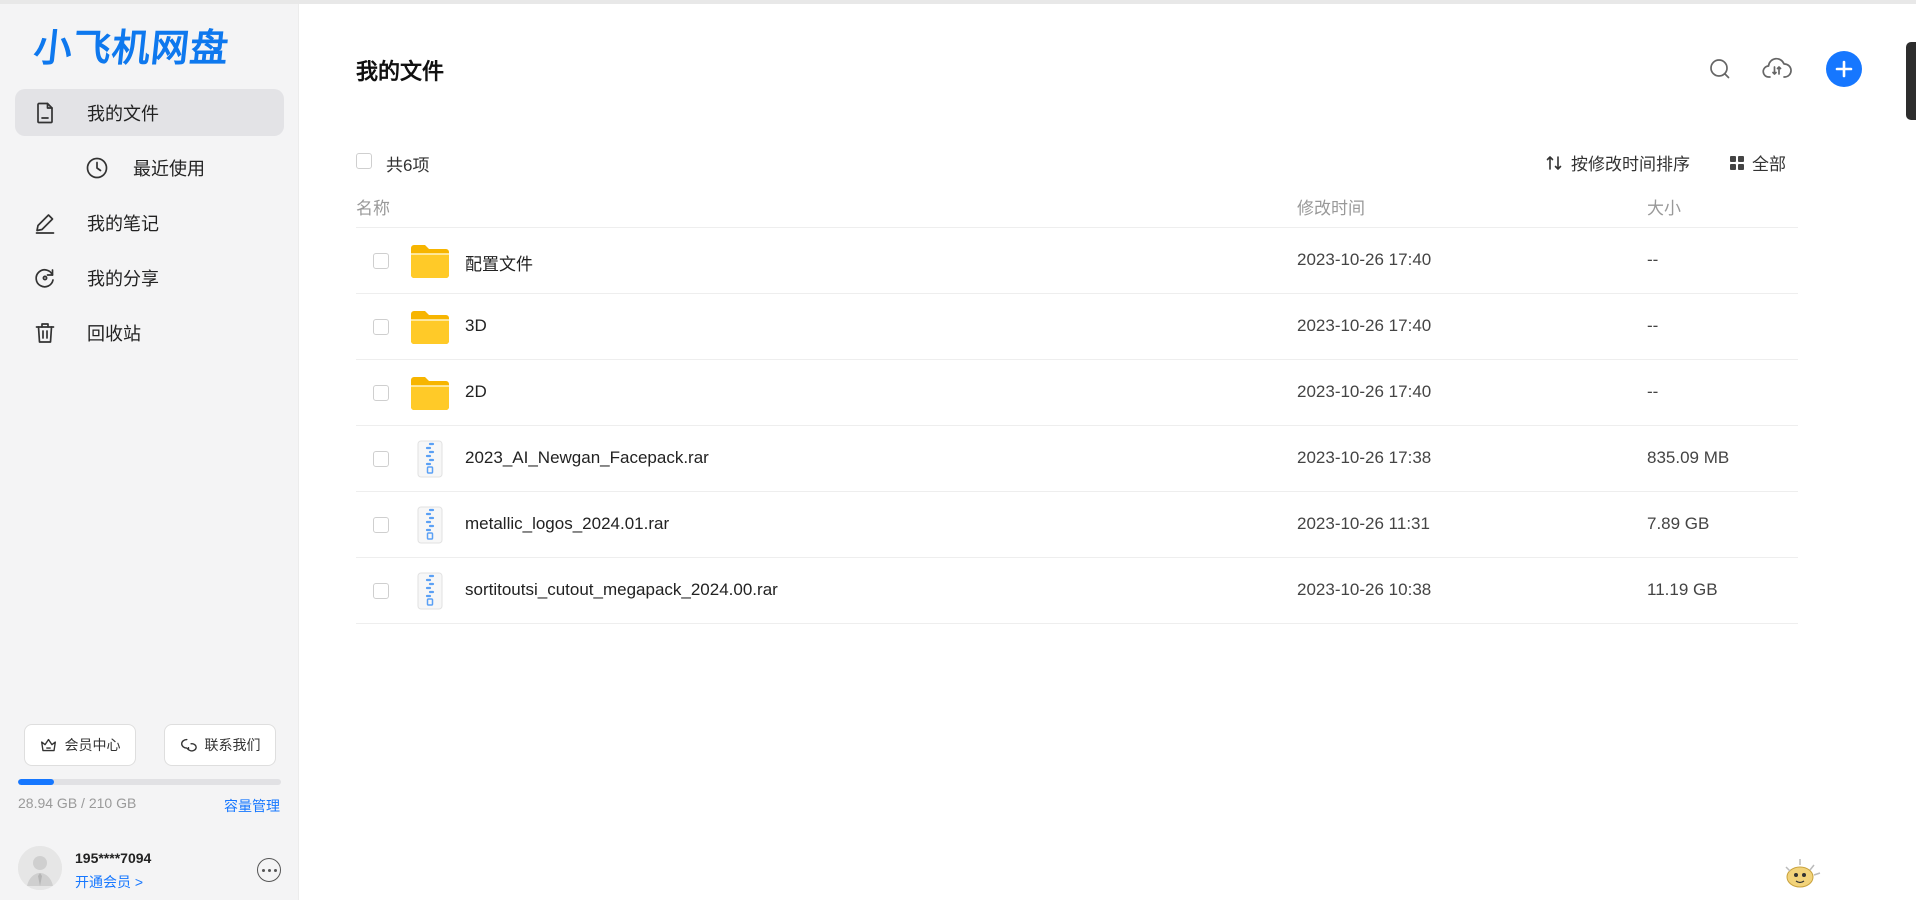 The width and height of the screenshot is (1916, 900). Describe the element at coordinates (1737, 162) in the screenshot. I see `grid-icon` at that location.